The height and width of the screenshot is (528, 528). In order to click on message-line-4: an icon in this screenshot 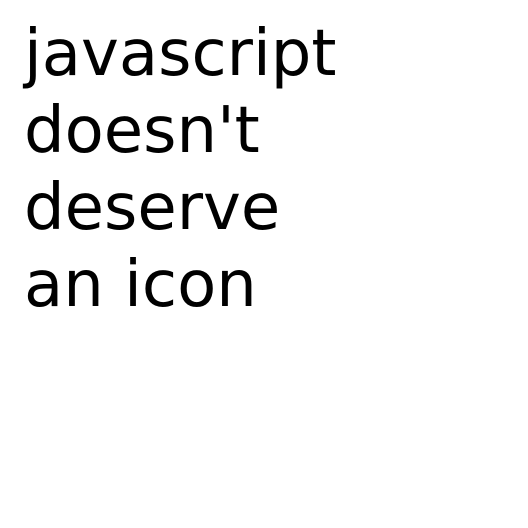, I will do `click(140, 285)`.